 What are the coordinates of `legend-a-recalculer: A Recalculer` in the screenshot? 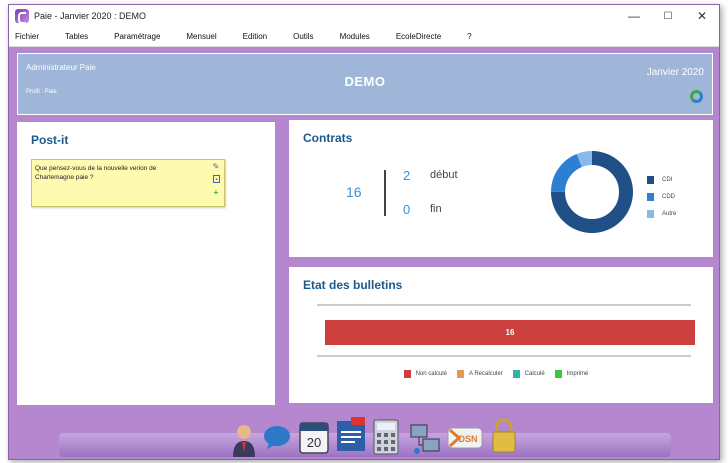 It's located at (479, 374).